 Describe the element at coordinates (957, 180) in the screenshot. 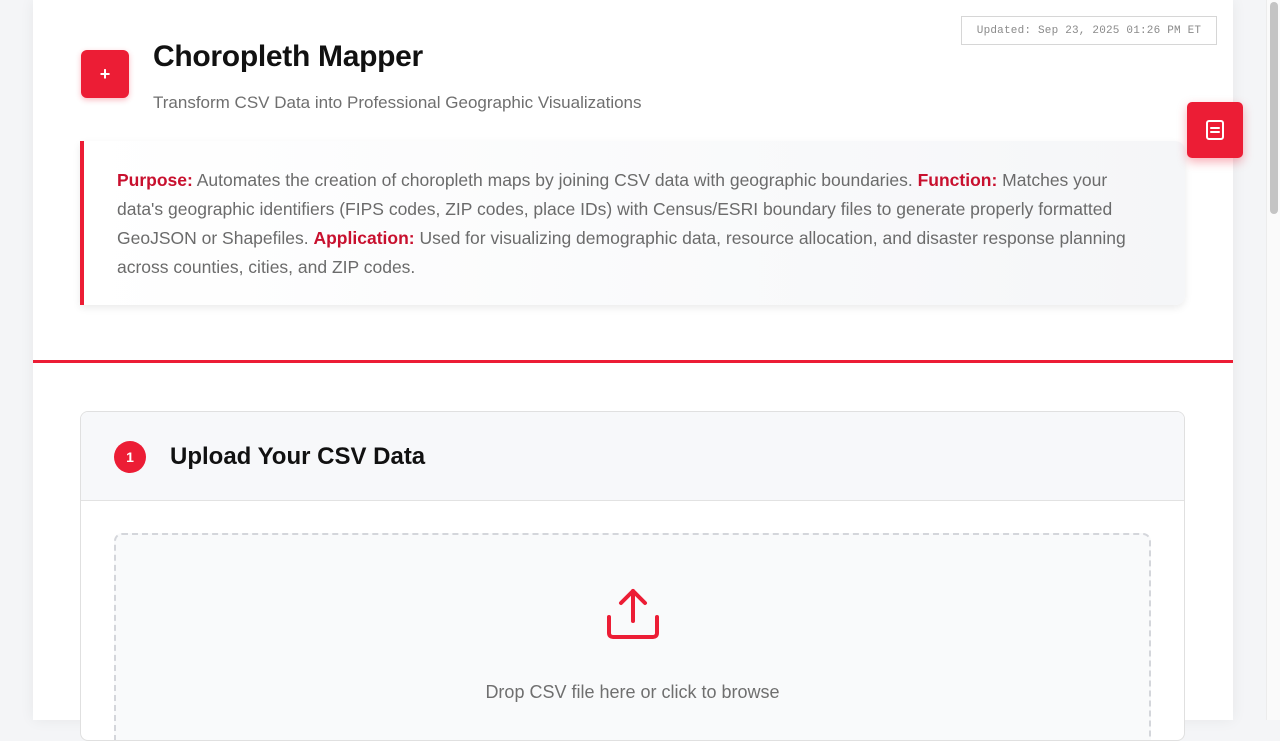

I see `function-label: Function:` at that location.